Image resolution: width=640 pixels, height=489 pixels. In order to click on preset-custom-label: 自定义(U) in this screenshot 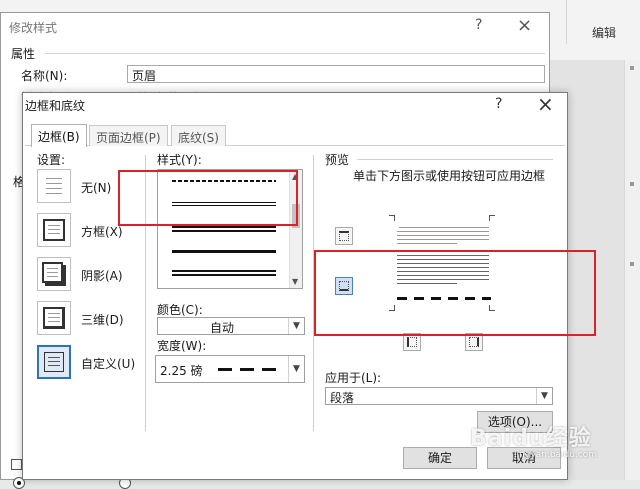, I will do `click(108, 363)`.